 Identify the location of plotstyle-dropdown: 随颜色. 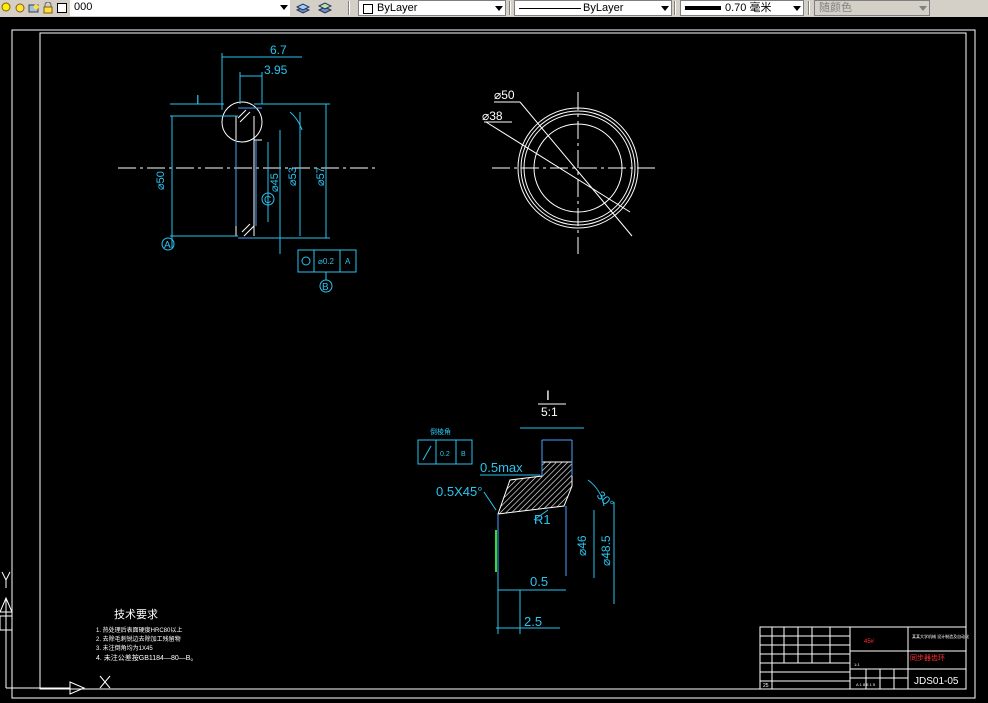
(872, 8).